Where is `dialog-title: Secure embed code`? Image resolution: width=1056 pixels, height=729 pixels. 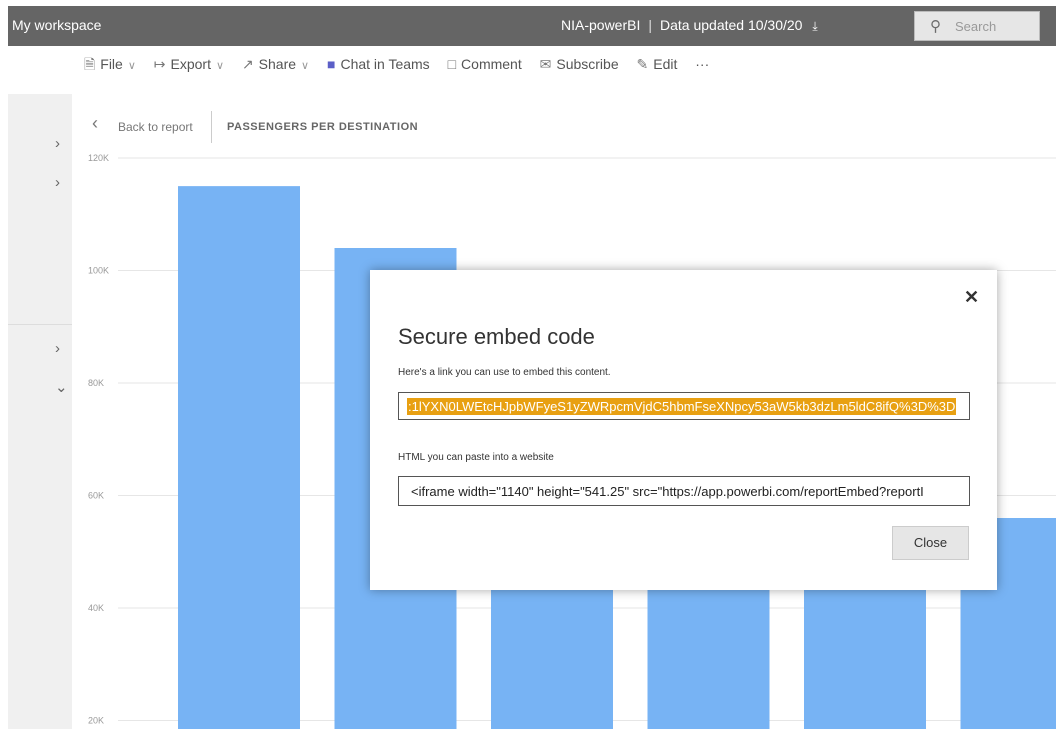
dialog-title: Secure embed code is located at coordinates (496, 336).